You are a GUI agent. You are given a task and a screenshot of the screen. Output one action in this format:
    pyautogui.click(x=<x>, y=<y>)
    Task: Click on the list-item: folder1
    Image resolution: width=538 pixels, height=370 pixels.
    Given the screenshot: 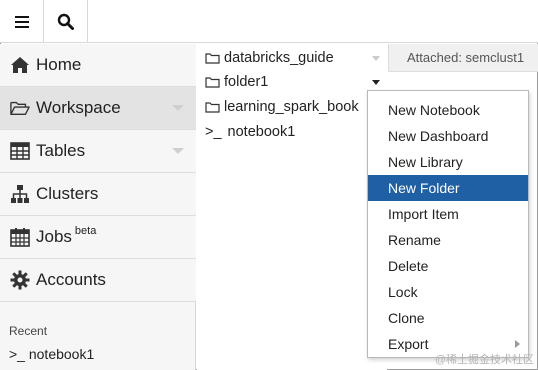 What is the action you would take?
    pyautogui.click(x=236, y=82)
    